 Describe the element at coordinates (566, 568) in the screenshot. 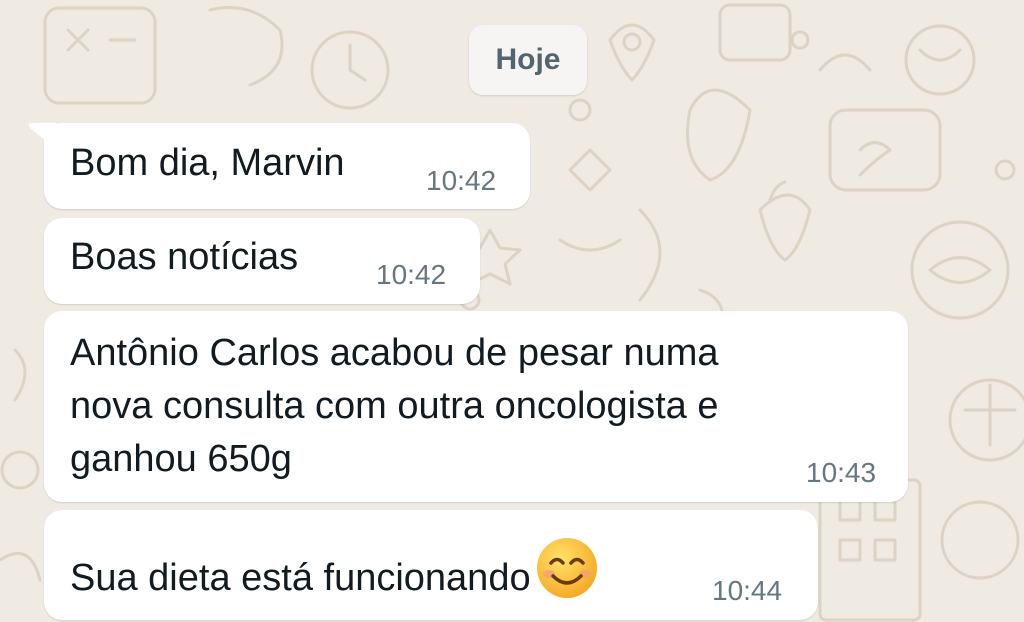

I see `smiling-face-icon` at that location.